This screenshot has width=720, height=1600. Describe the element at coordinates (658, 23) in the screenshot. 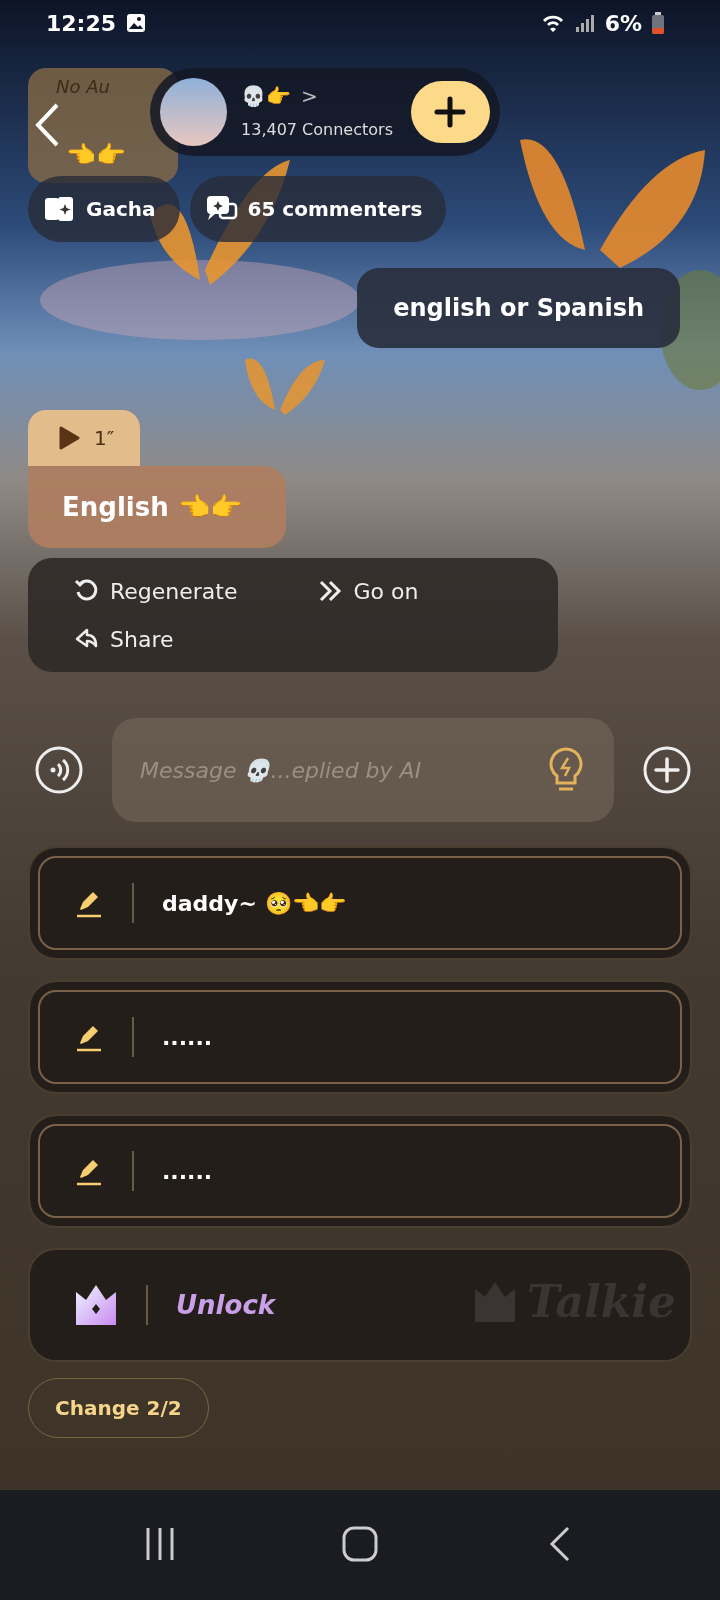

I see `battery-icon` at that location.